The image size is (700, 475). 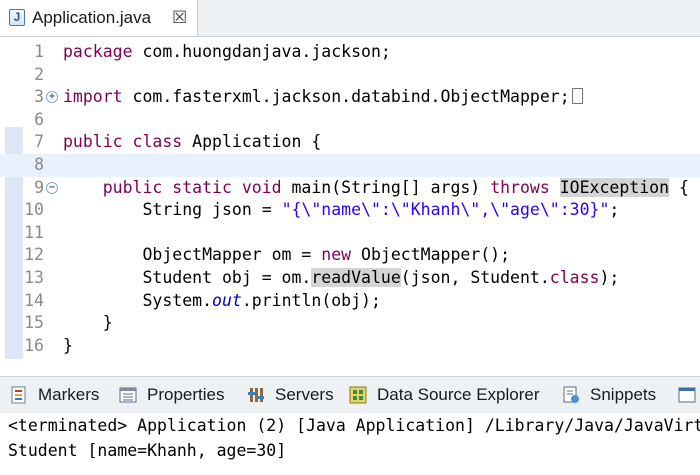 What do you see at coordinates (39, 74) in the screenshot?
I see `line-number: 2` at bounding box center [39, 74].